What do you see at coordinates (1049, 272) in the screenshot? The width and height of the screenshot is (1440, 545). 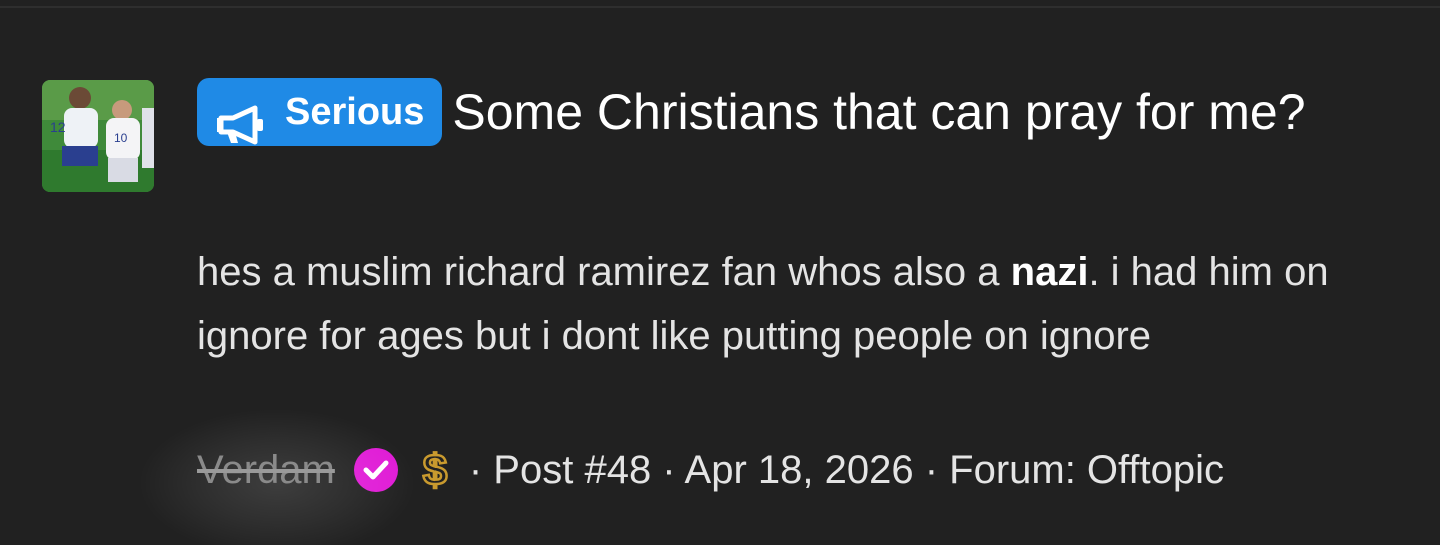 I see `excerpt-bold-word: nazi` at bounding box center [1049, 272].